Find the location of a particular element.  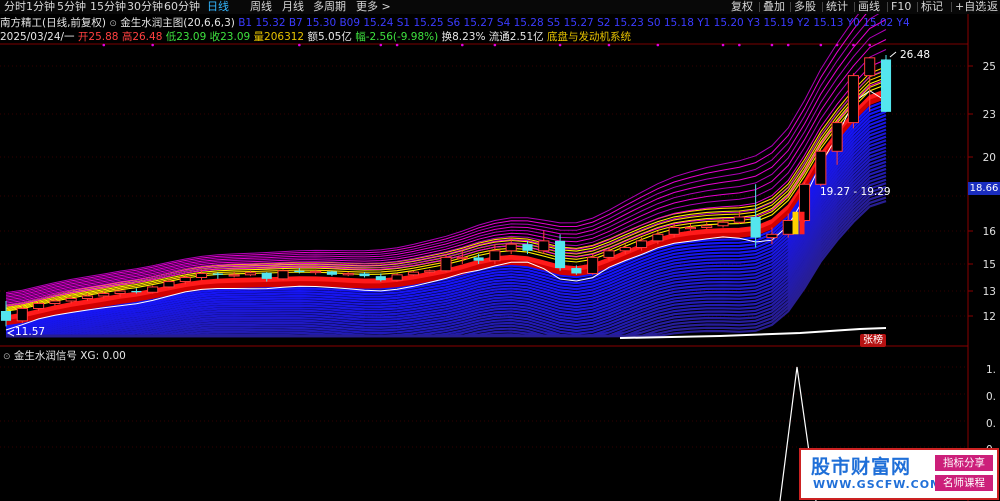

indicator-name: 金生水润主图(20,6,6,3) is located at coordinates (177, 23).